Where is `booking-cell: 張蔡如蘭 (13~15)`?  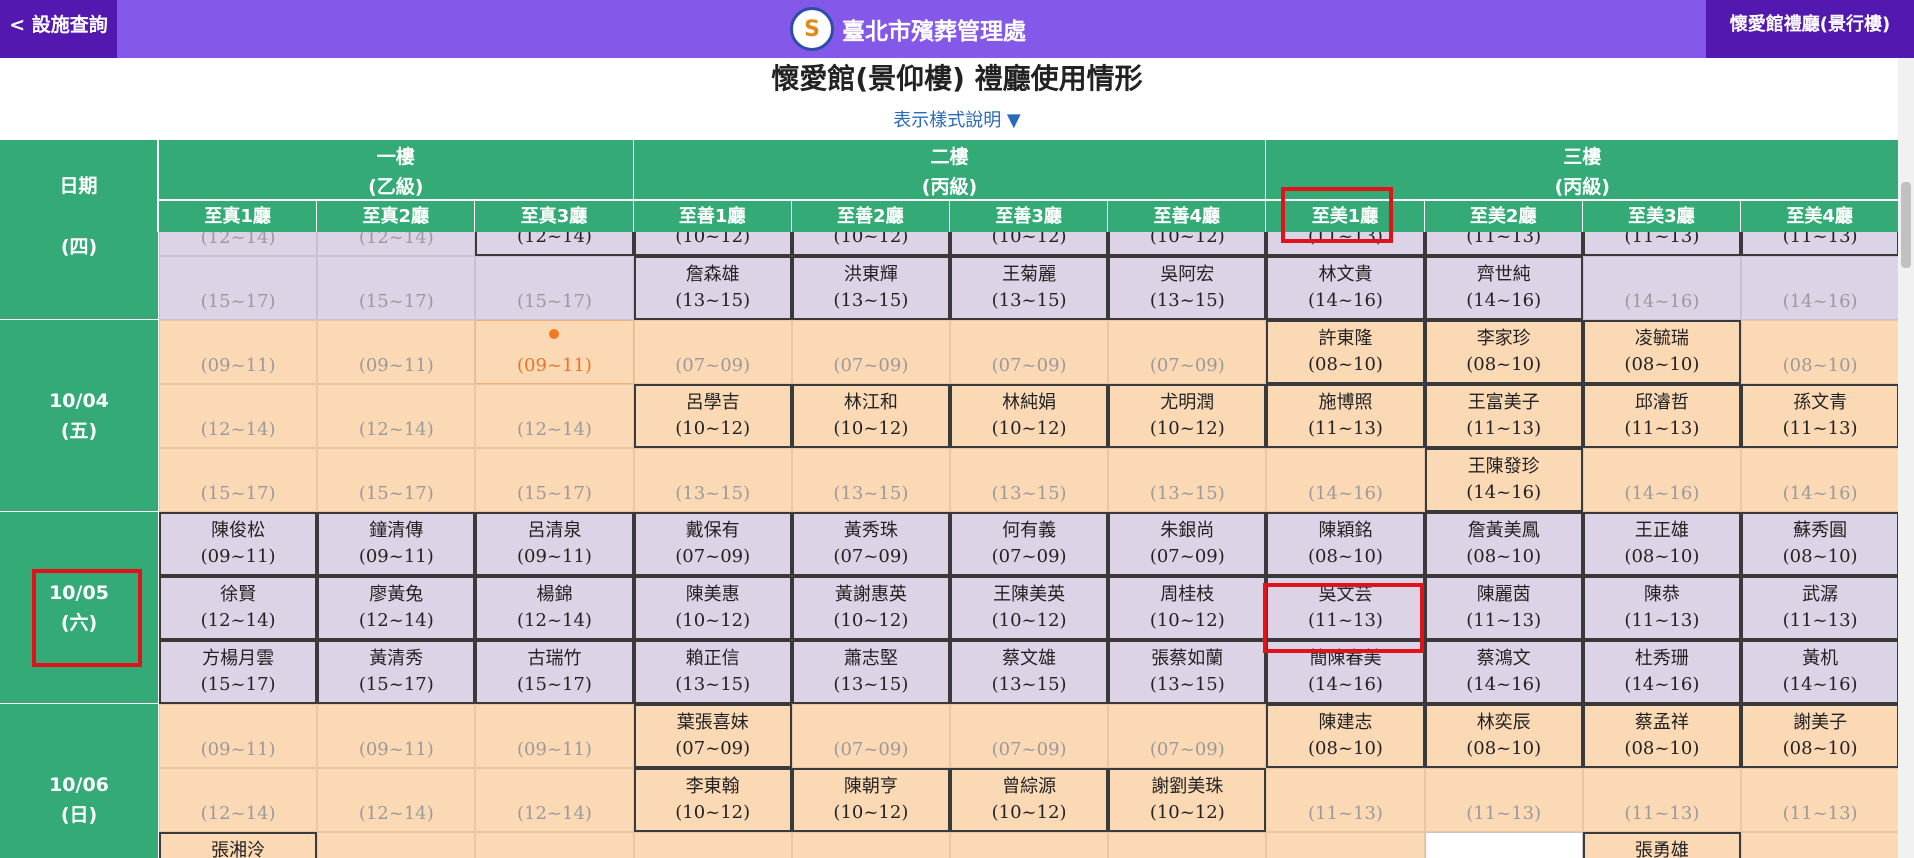
booking-cell: 張蔡如蘭 (13~15) is located at coordinates (1187, 672).